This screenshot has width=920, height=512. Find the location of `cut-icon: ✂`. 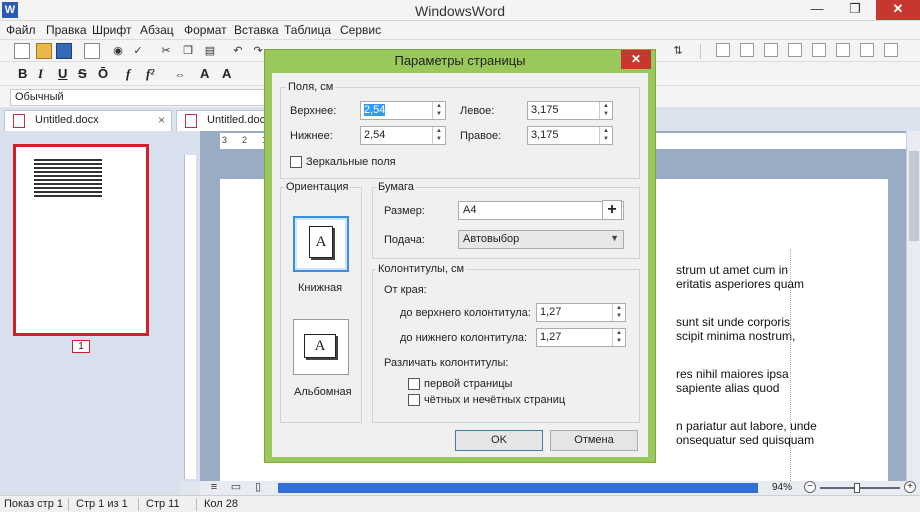

cut-icon: ✂ is located at coordinates (166, 51).